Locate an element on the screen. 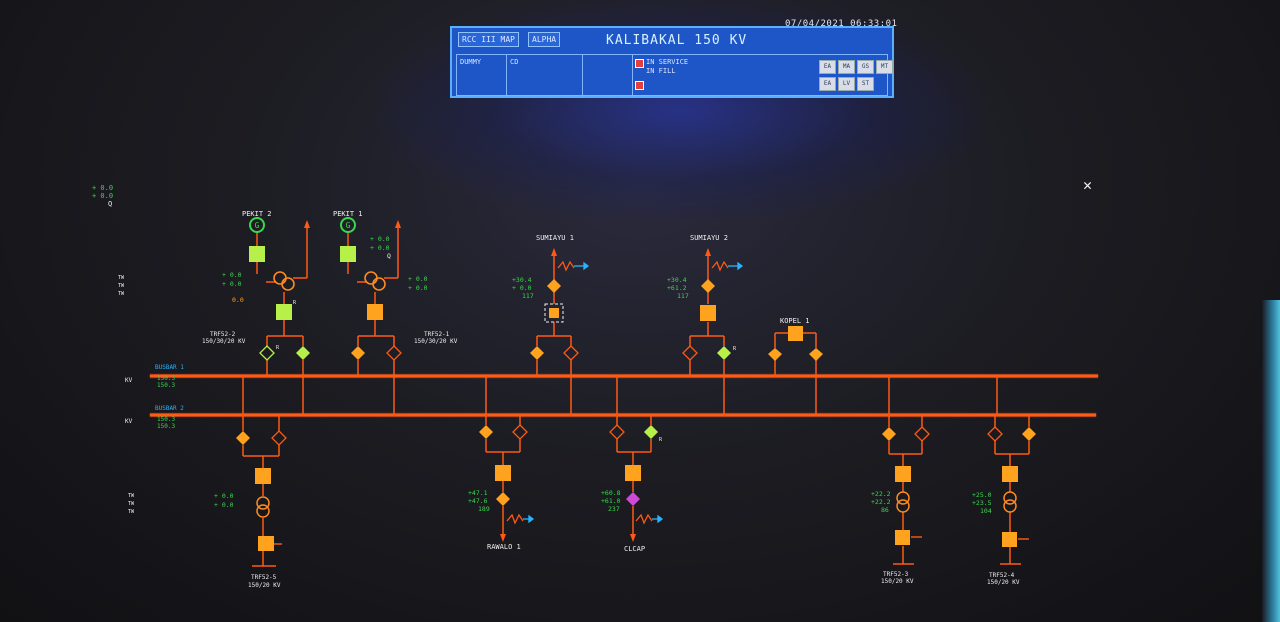 This screenshot has width=1280, height=622. trafo-label-trf52-1: TRF52-1 is located at coordinates (437, 334).